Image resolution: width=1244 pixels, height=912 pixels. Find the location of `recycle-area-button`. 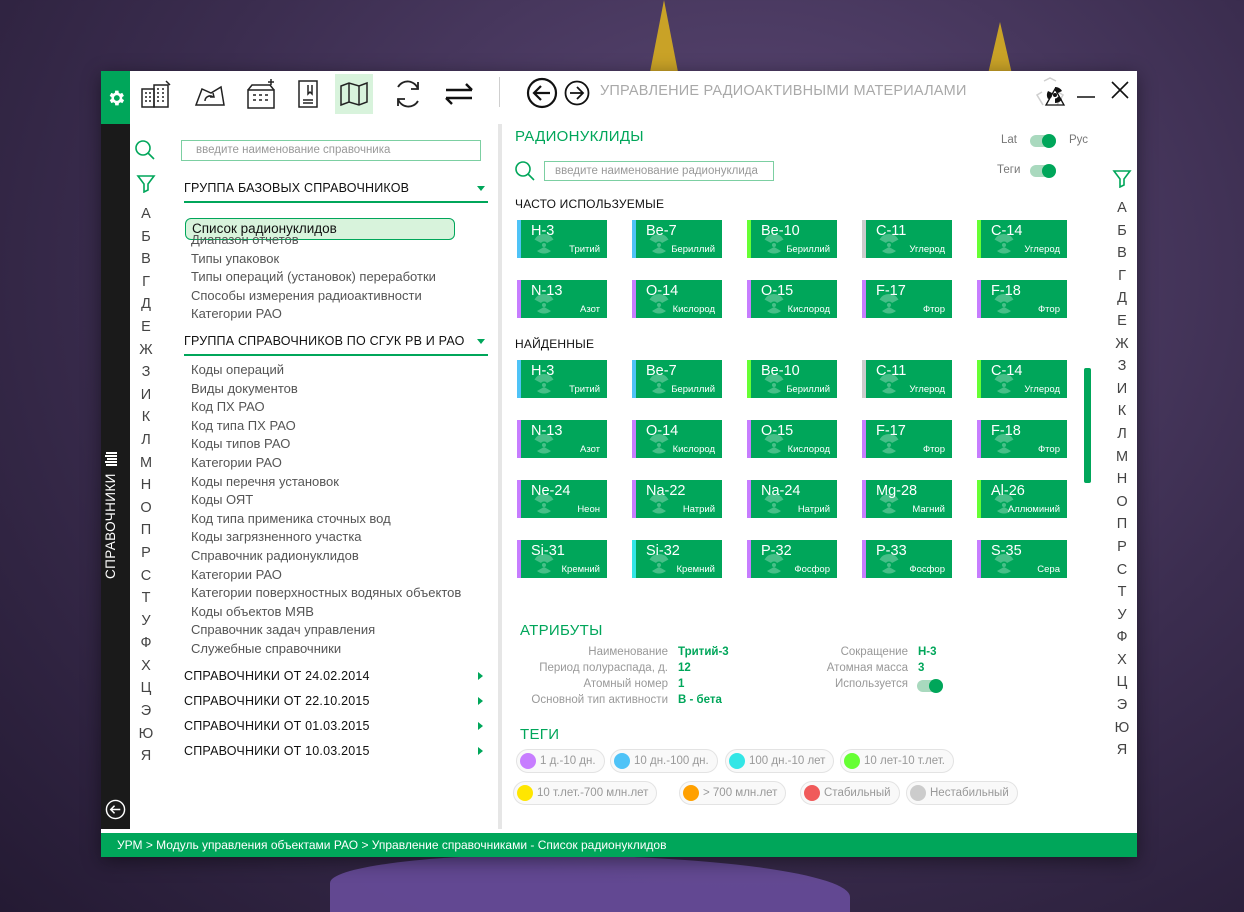

recycle-area-button is located at coordinates (210, 94).